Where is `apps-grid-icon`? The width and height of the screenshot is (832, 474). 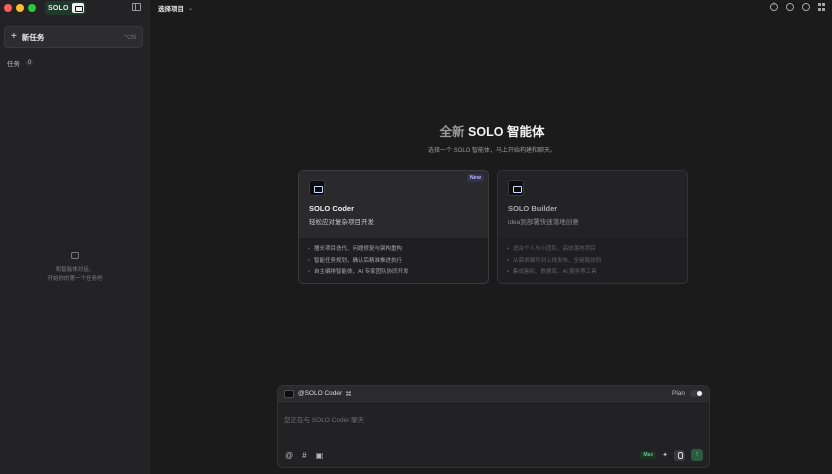
apps-grid-icon is located at coordinates (822, 7).